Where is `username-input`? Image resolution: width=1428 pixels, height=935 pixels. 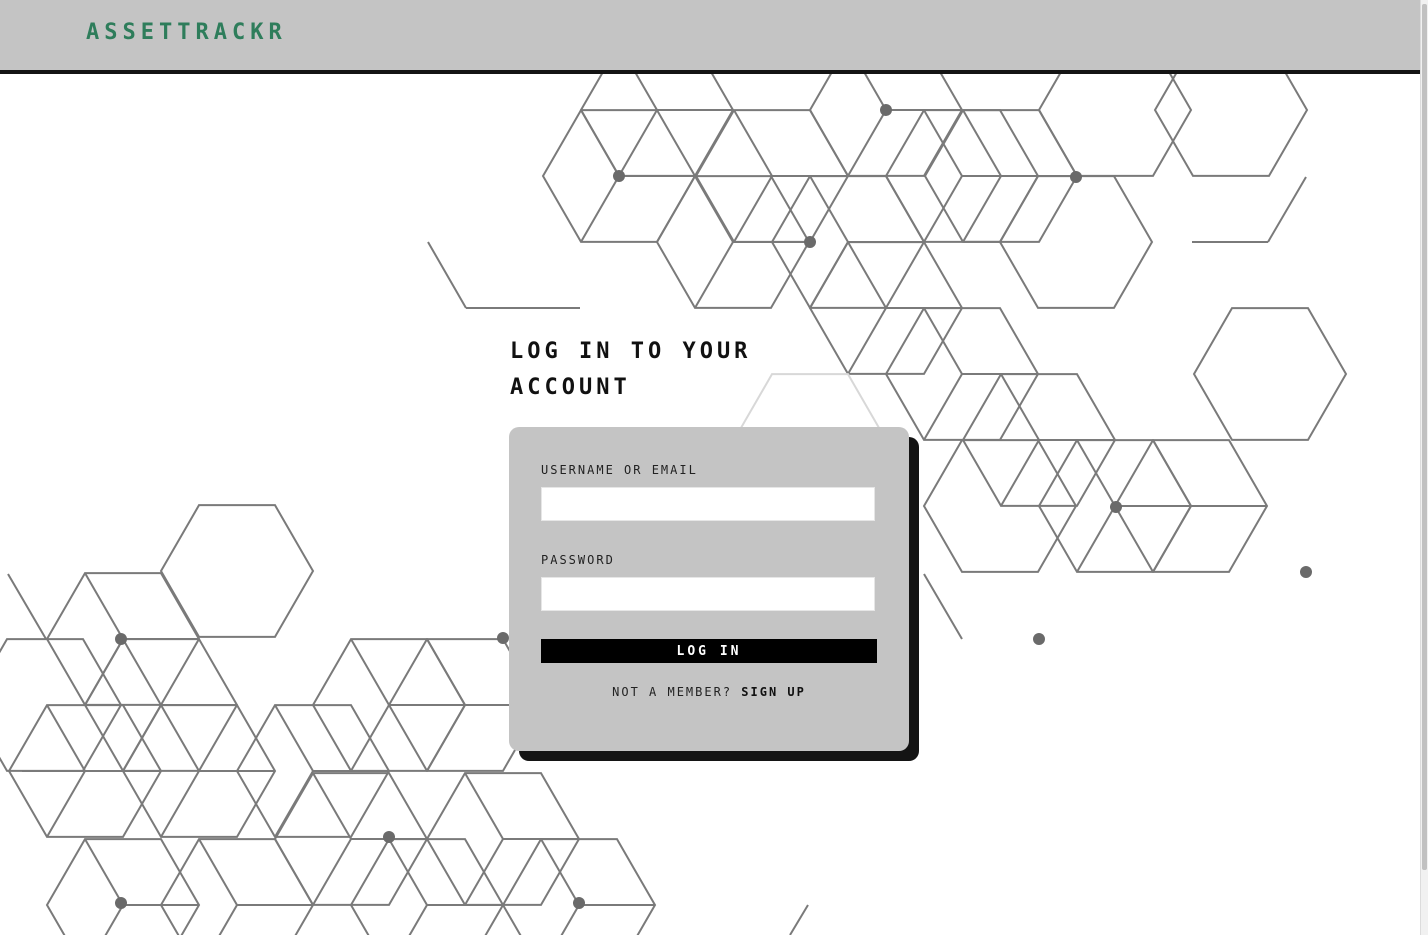 username-input is located at coordinates (708, 504).